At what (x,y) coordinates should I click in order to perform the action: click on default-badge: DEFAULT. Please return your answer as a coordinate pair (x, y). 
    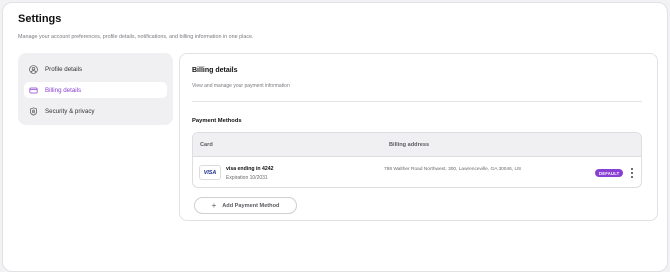
    Looking at the image, I should click on (609, 173).